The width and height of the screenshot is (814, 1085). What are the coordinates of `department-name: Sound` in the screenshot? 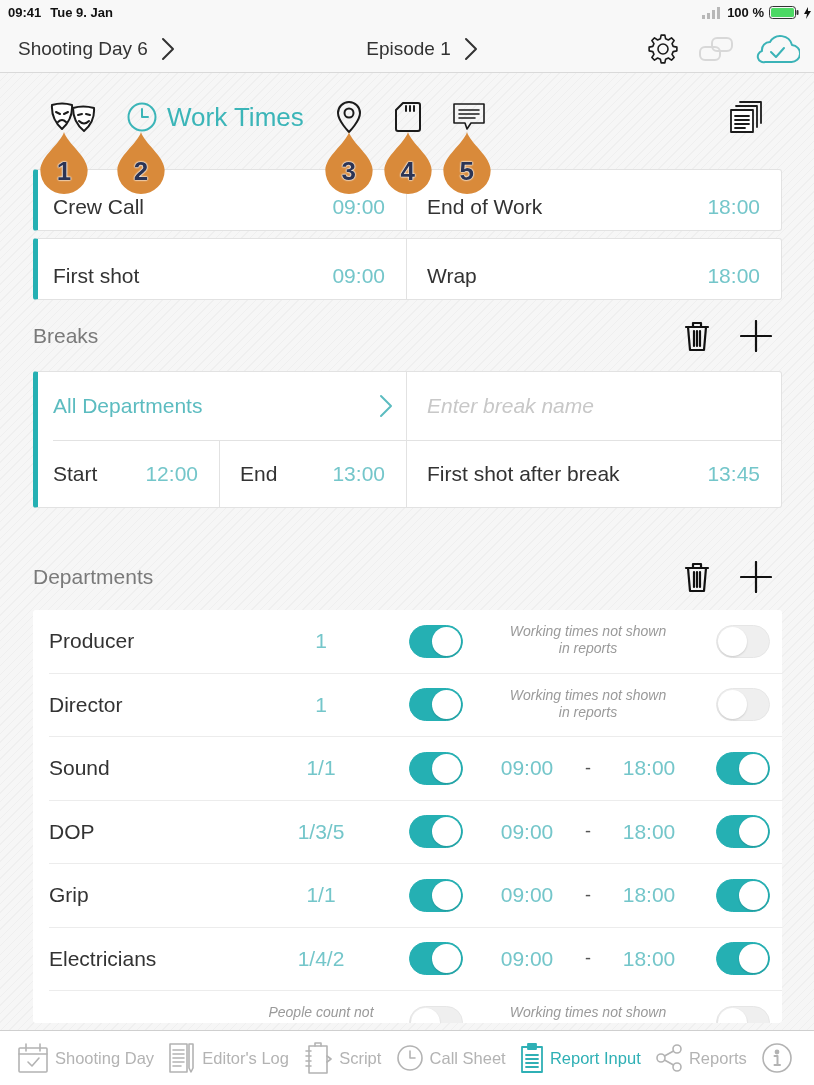 It's located at (80, 768).